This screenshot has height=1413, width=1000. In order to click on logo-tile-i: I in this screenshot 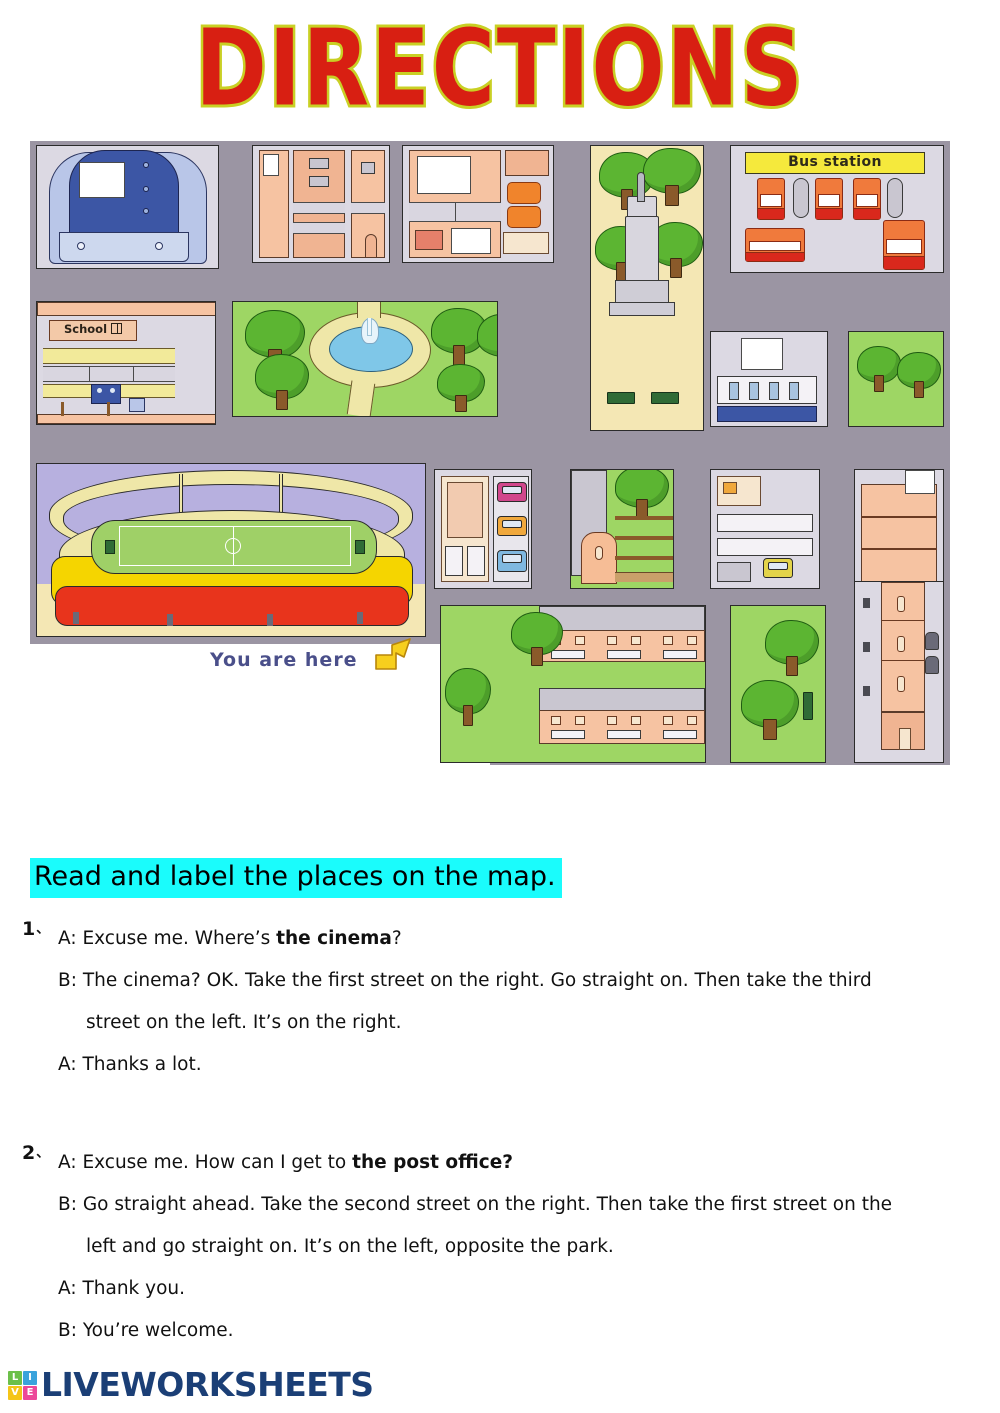, I will do `click(30, 1377)`.